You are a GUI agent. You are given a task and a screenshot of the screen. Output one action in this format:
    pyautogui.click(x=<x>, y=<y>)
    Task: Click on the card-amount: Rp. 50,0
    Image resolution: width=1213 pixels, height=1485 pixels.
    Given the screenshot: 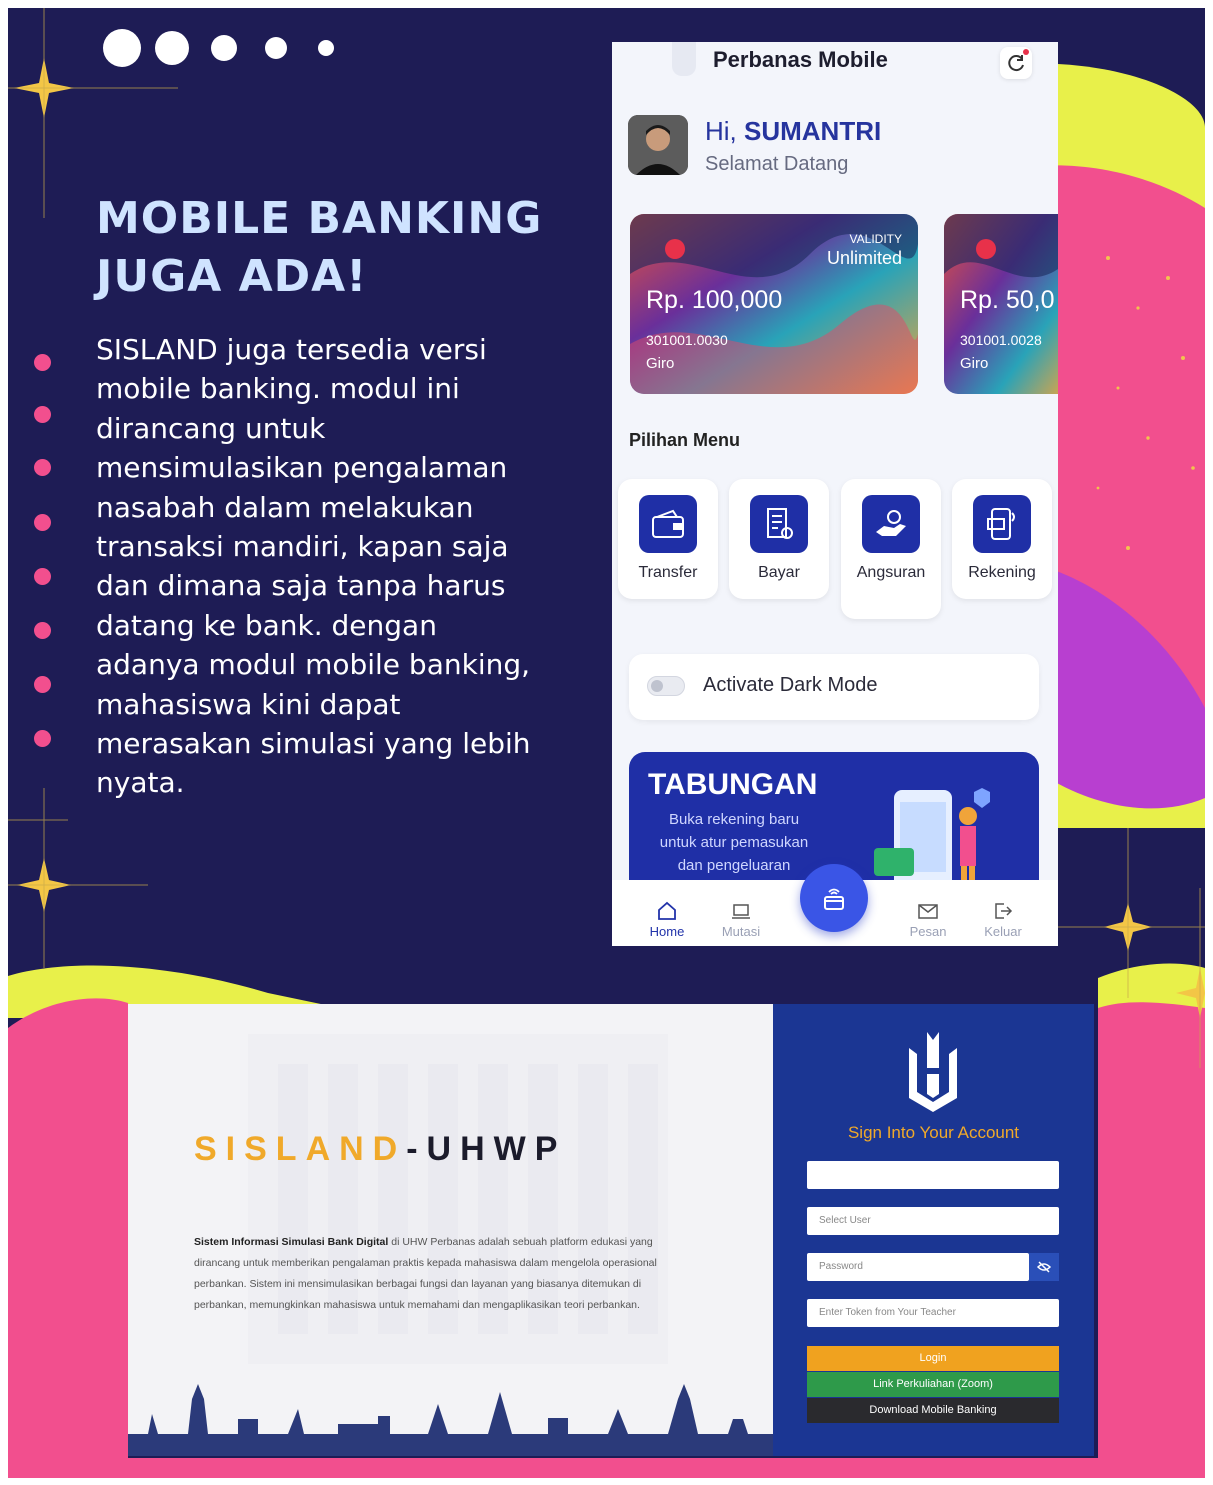 What is the action you would take?
    pyautogui.click(x=1007, y=300)
    